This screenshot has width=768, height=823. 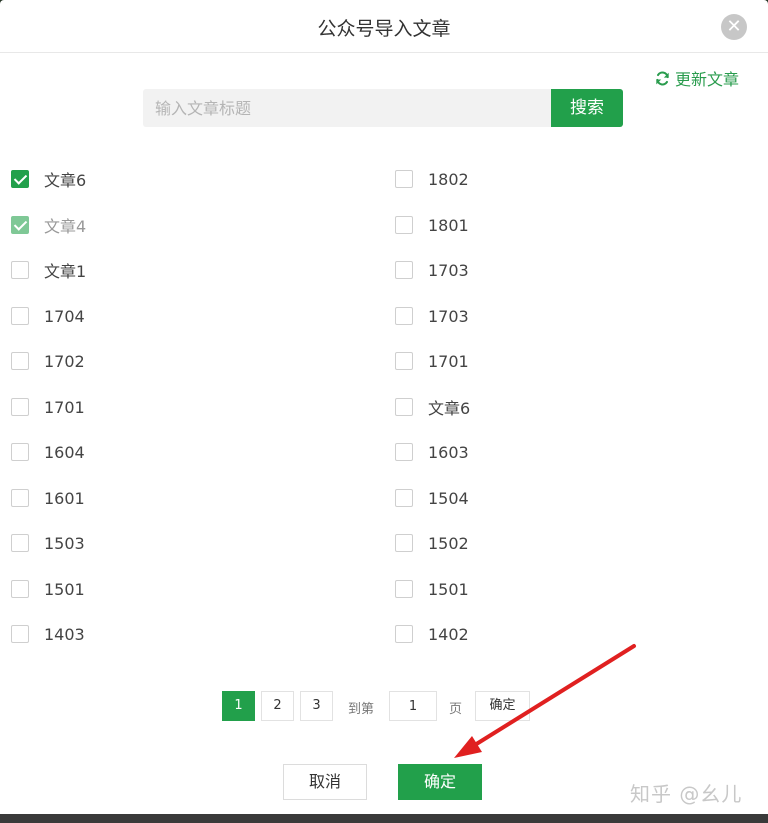 What do you see at coordinates (384, 818) in the screenshot?
I see `background-bottom` at bounding box center [384, 818].